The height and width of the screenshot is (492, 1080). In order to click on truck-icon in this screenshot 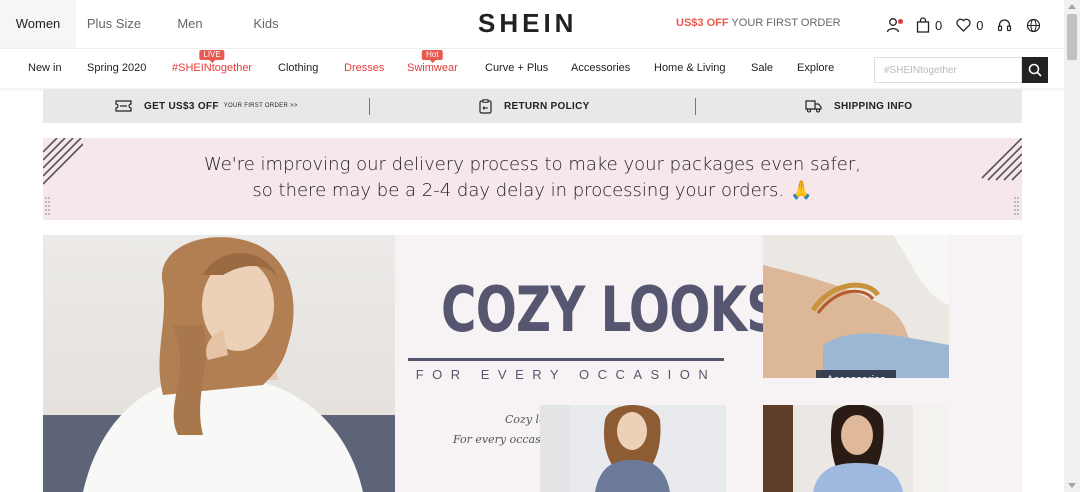, I will do `click(813, 106)`.